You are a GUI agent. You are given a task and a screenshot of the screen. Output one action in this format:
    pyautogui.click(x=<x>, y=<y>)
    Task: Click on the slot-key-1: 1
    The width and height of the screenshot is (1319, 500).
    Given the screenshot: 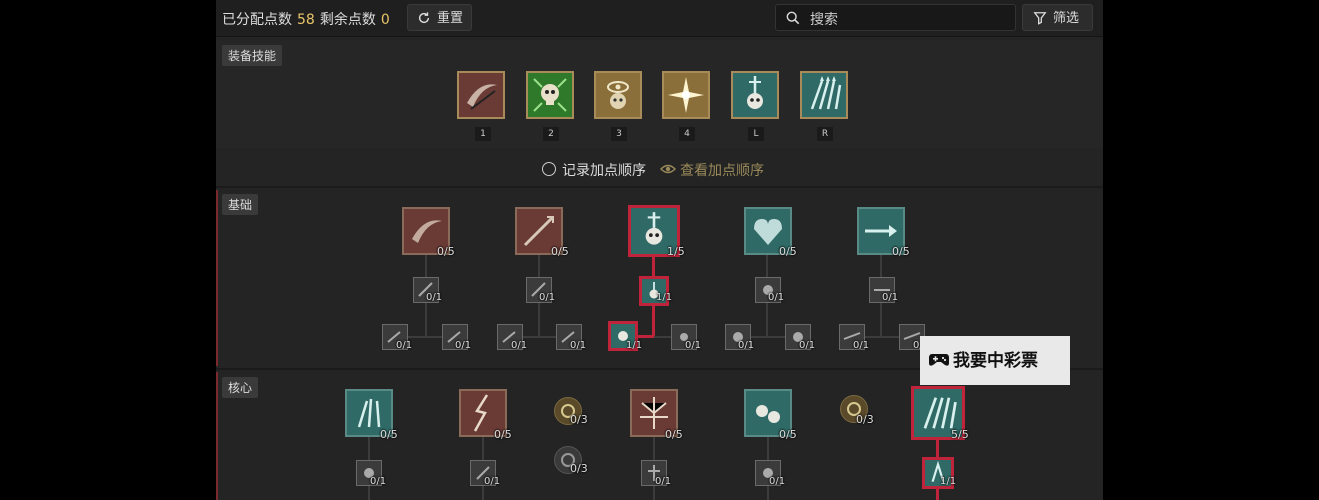 What is the action you would take?
    pyautogui.click(x=483, y=134)
    